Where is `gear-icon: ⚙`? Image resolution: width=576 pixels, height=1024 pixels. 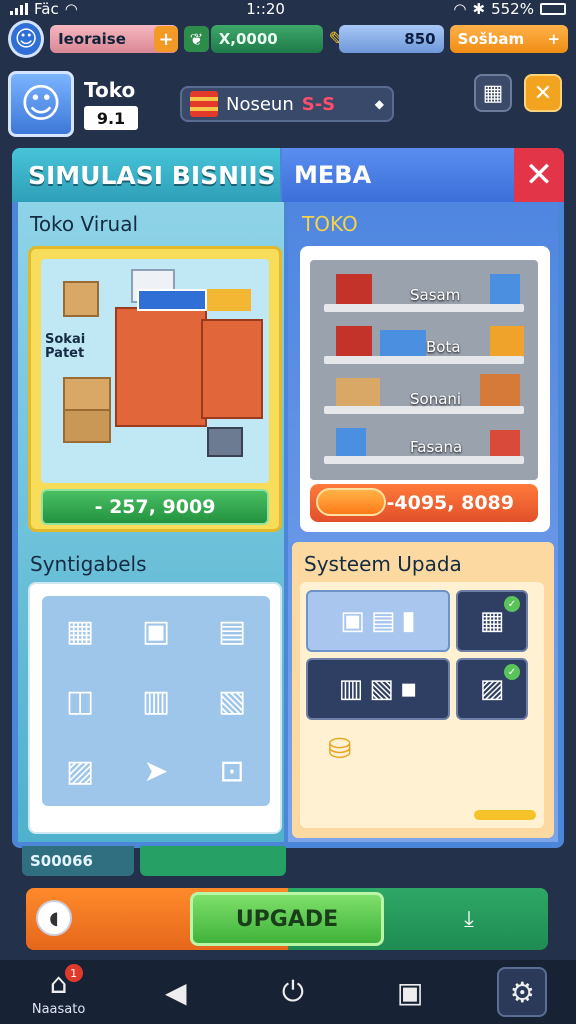
gear-icon: ⚙ is located at coordinates (522, 992).